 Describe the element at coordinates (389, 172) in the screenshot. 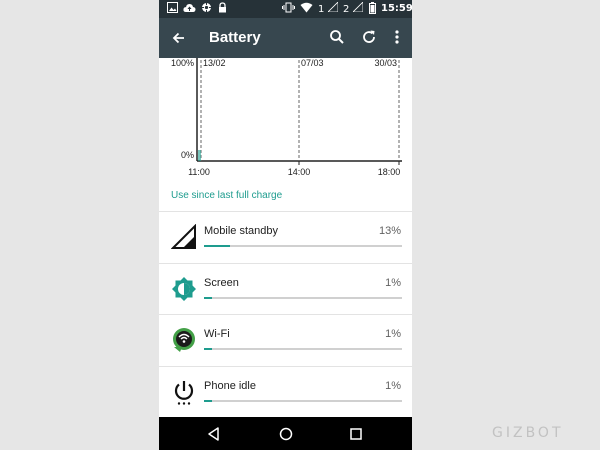

I see `x-tick-label: 18:00` at that location.